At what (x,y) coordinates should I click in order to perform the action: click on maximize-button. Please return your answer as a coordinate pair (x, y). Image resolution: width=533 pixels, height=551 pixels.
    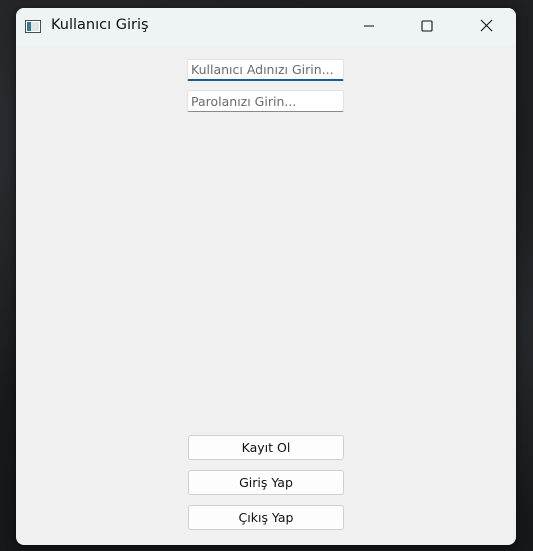
    Looking at the image, I should click on (427, 26).